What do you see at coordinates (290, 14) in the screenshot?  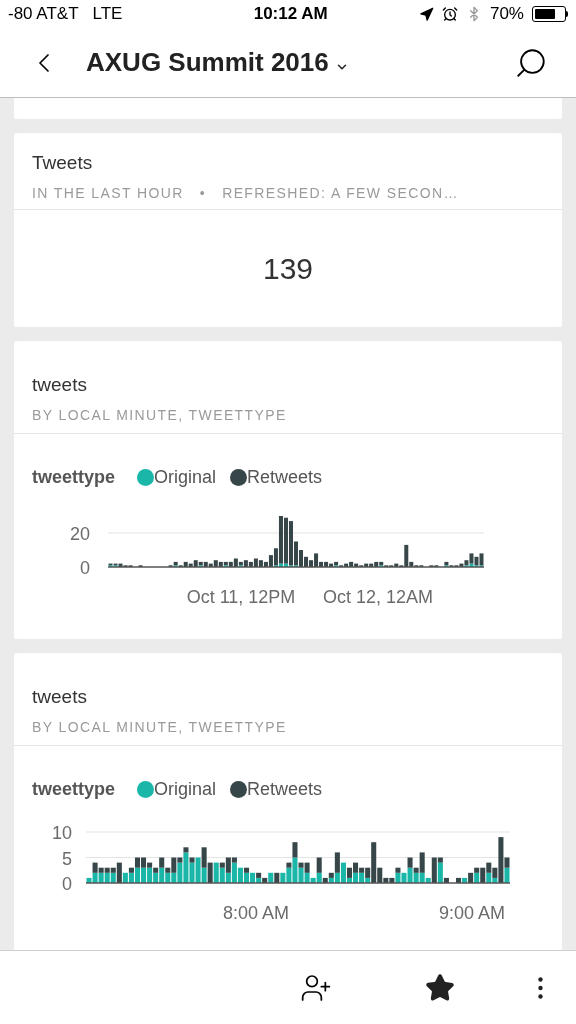 I see `clock-time: 10:12 AM` at bounding box center [290, 14].